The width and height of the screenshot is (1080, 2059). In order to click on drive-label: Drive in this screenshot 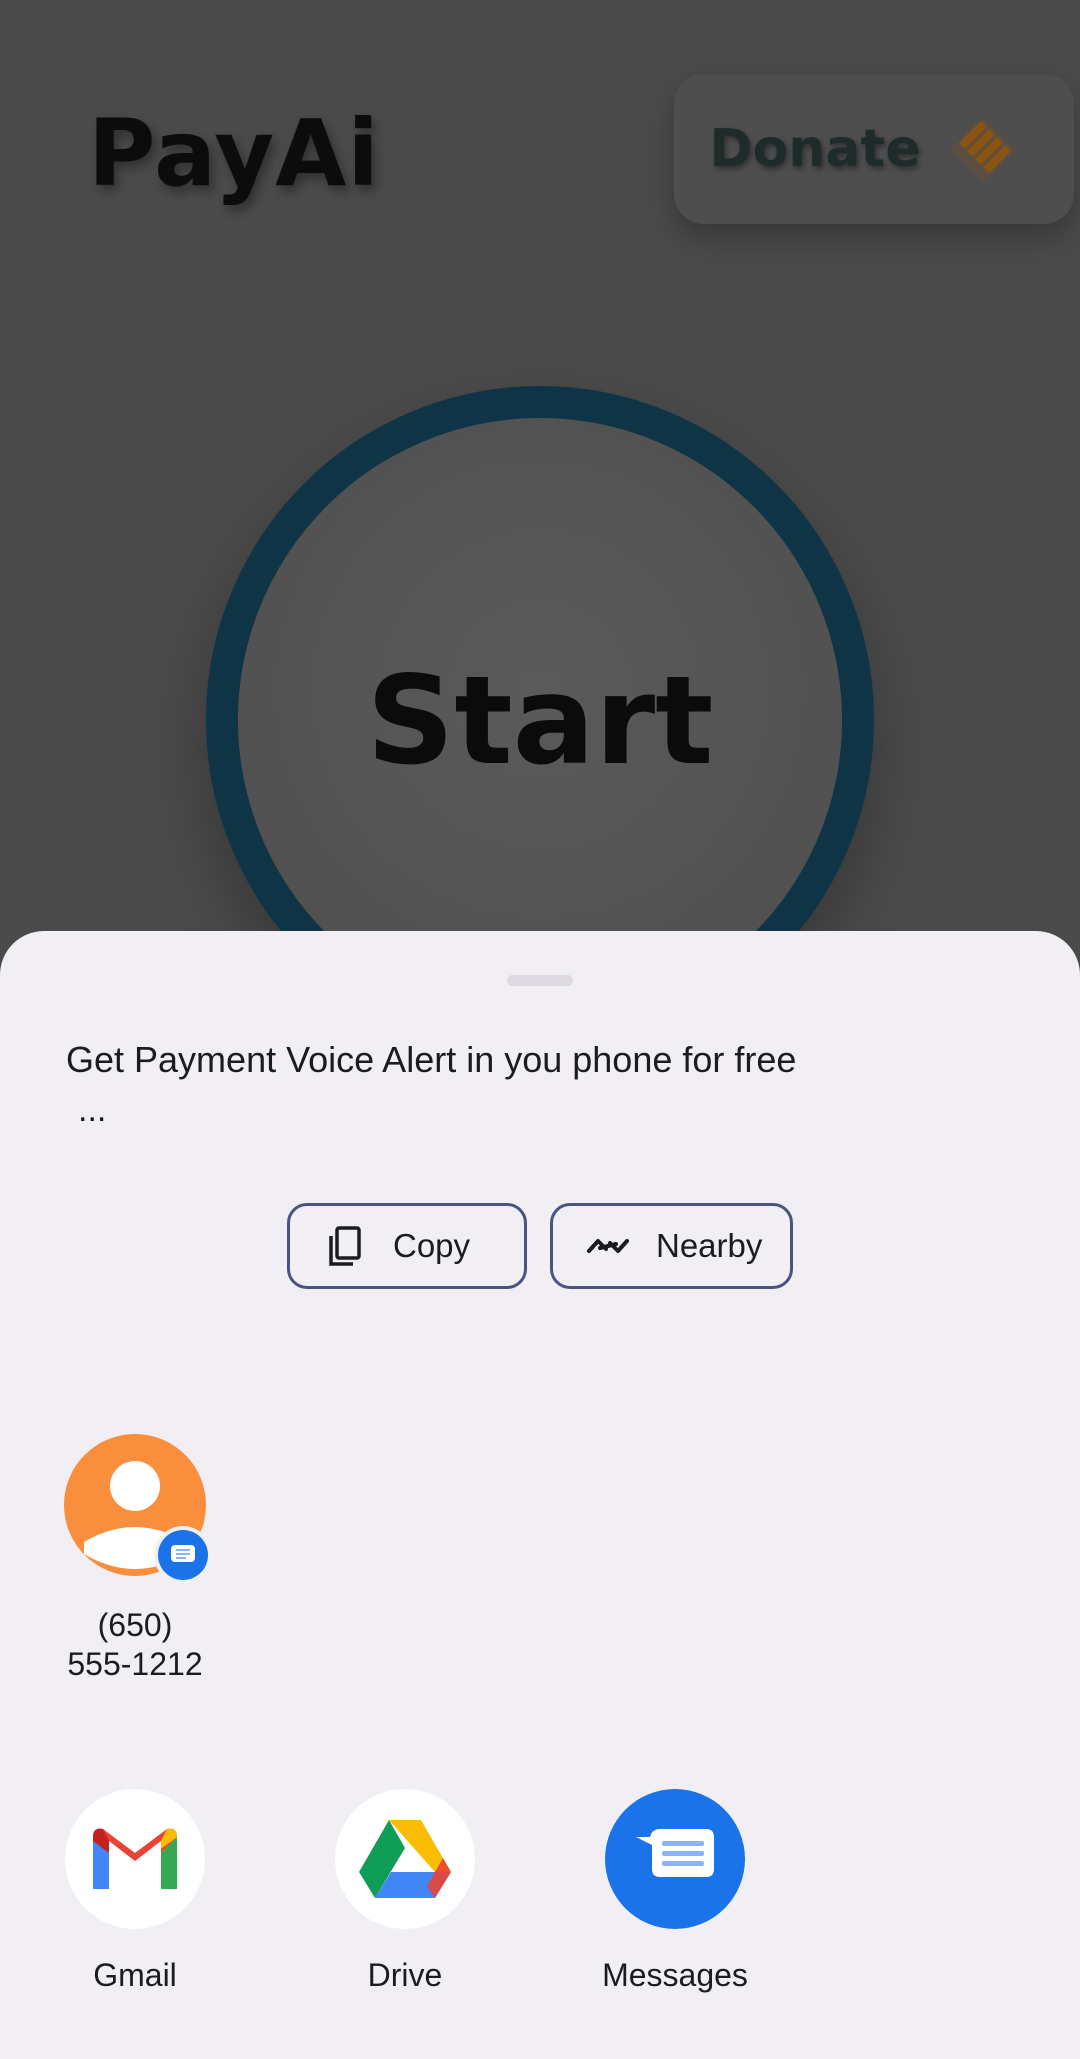, I will do `click(405, 1975)`.